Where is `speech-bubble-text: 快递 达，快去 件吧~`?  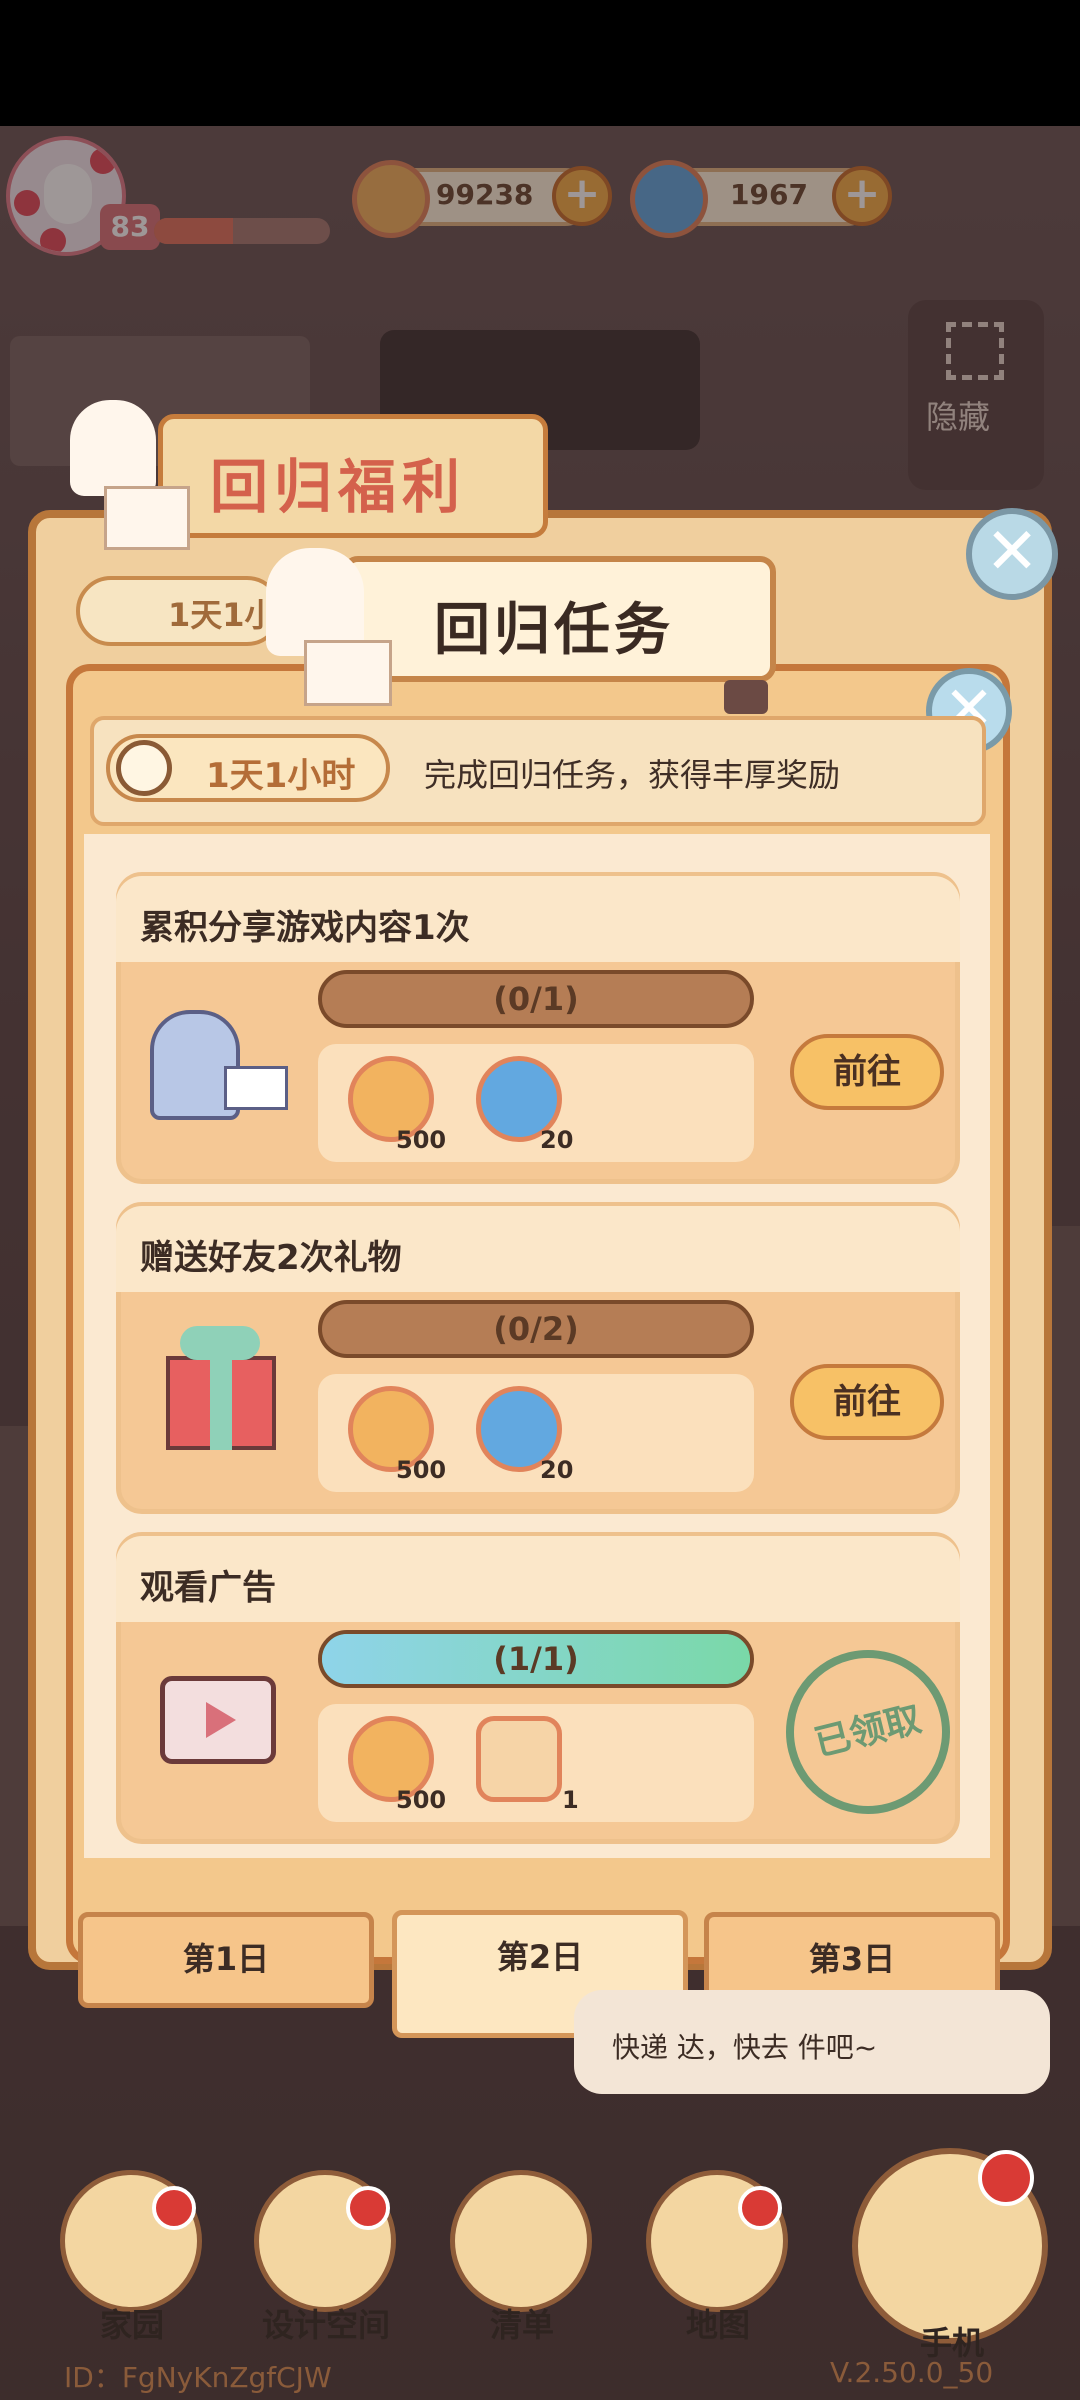
speech-bubble-text: 快递 达，快去 件吧~ is located at coordinates (745, 2047).